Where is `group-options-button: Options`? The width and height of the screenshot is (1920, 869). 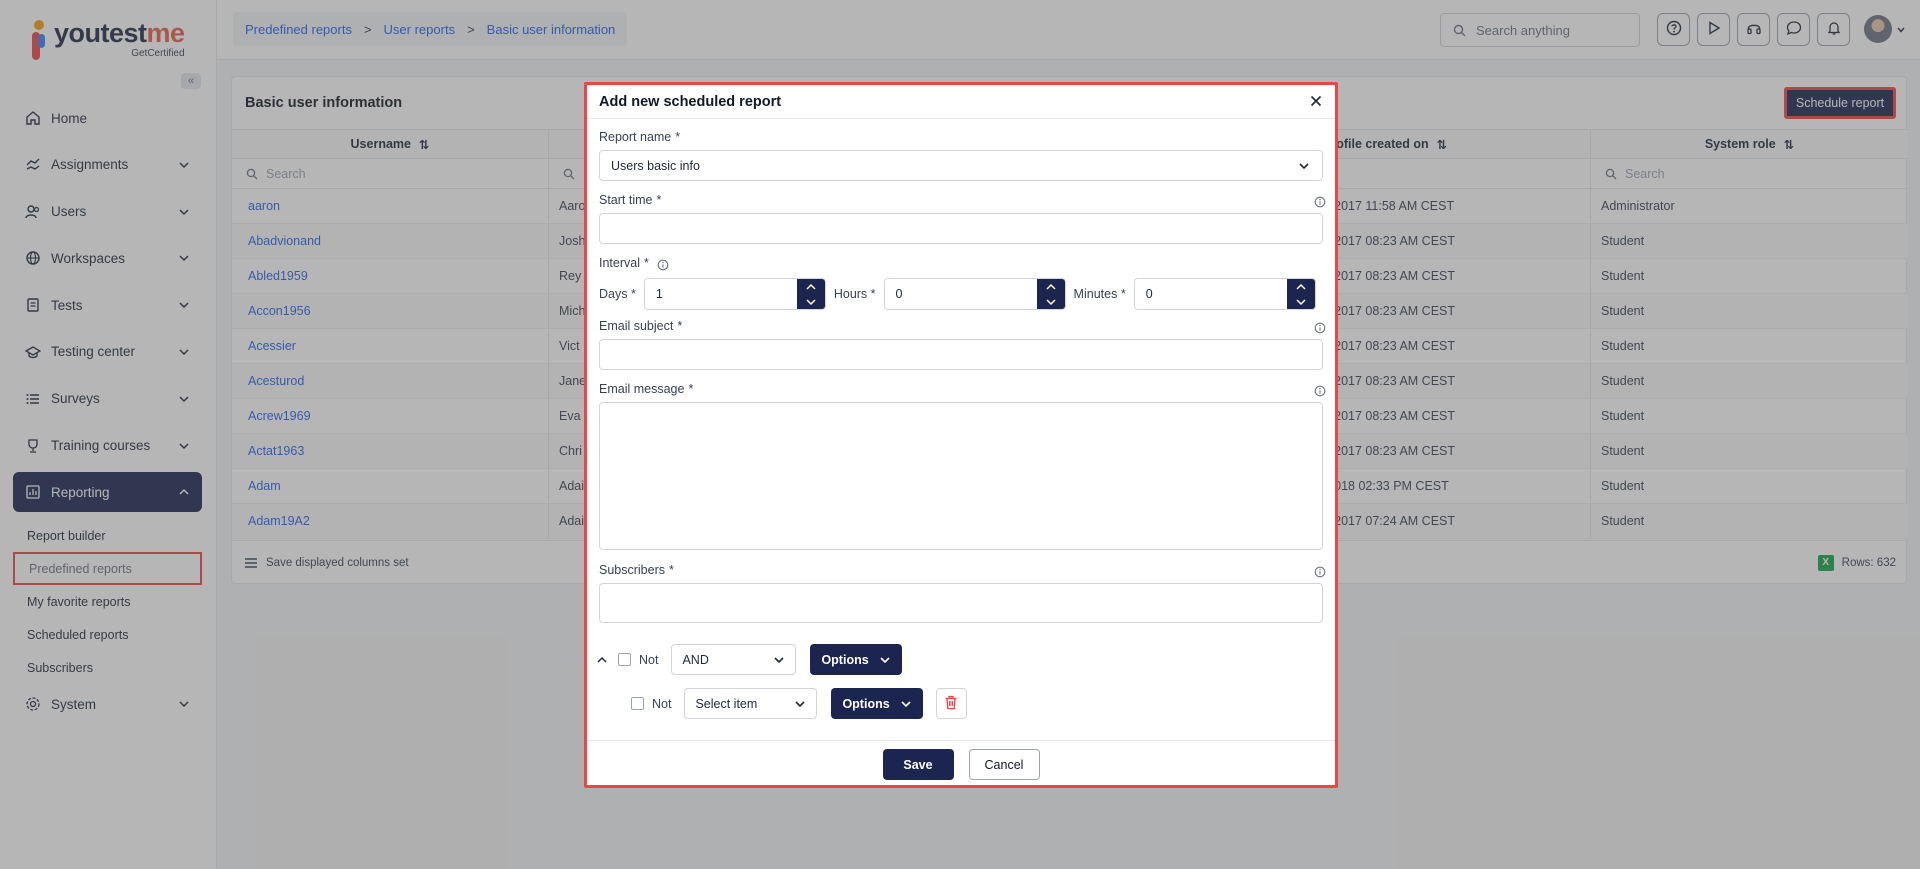
group-options-button: Options is located at coordinates (856, 659).